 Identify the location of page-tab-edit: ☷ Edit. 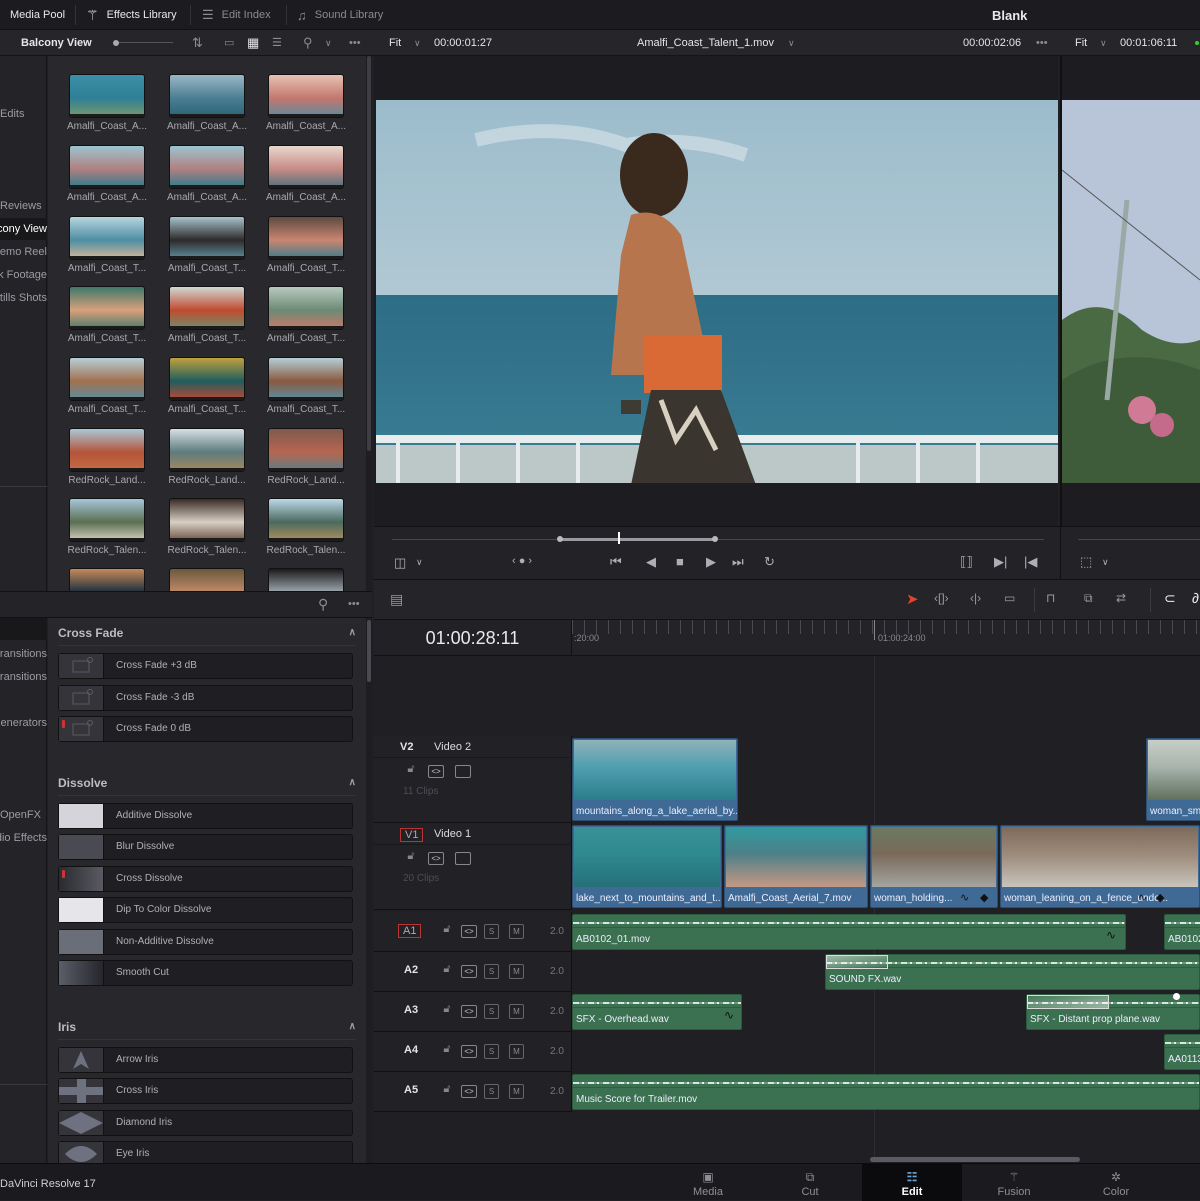
(912, 1182).